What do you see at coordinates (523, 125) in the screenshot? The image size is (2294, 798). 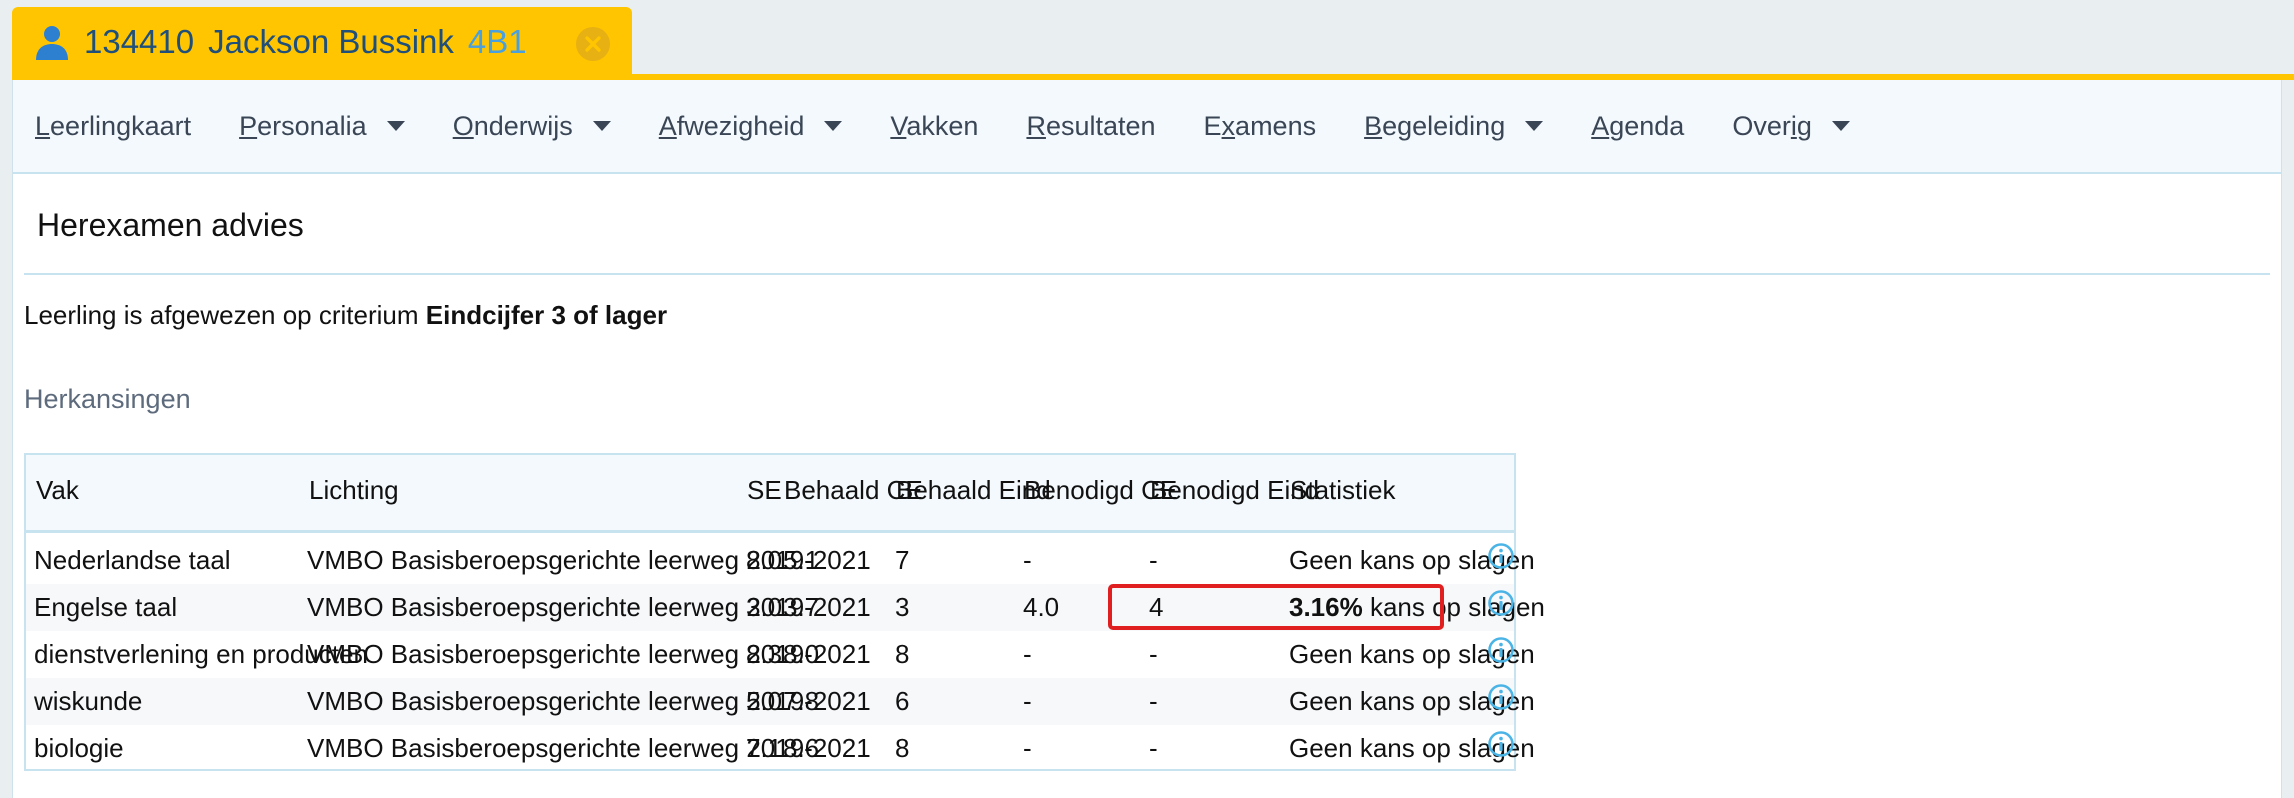 I see `nav-label-rest: nderwijs` at bounding box center [523, 125].